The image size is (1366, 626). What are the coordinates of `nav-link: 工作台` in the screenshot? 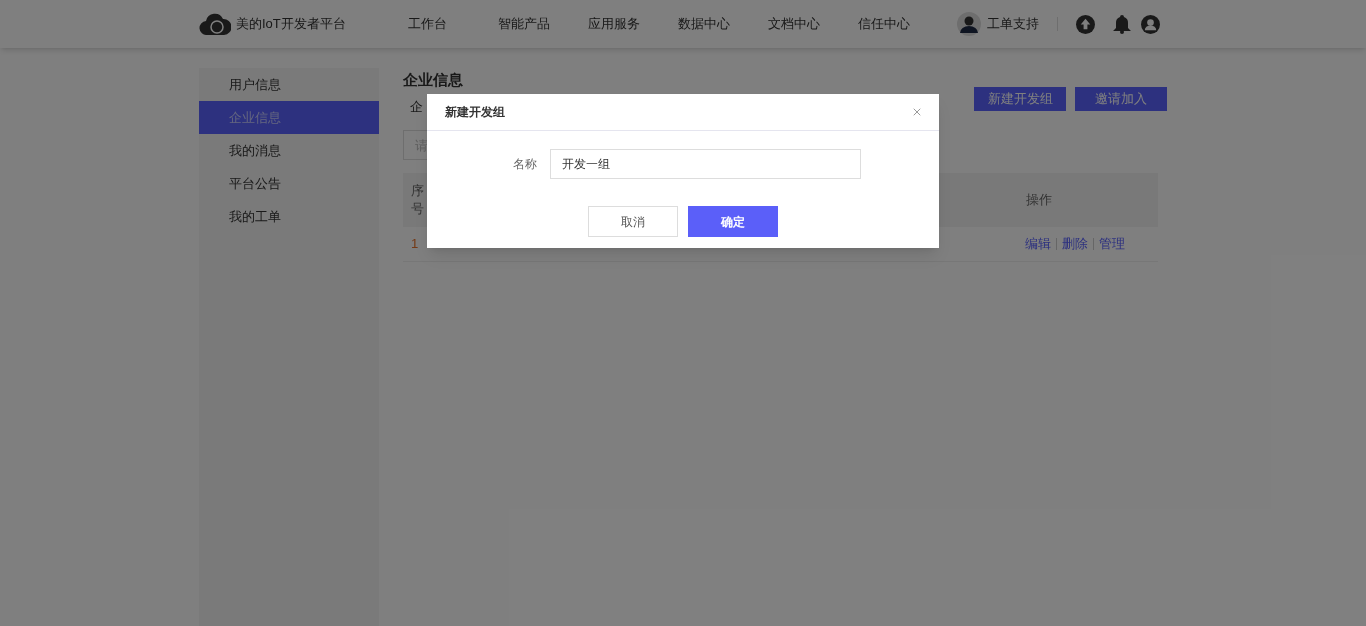 It's located at (431, 24).